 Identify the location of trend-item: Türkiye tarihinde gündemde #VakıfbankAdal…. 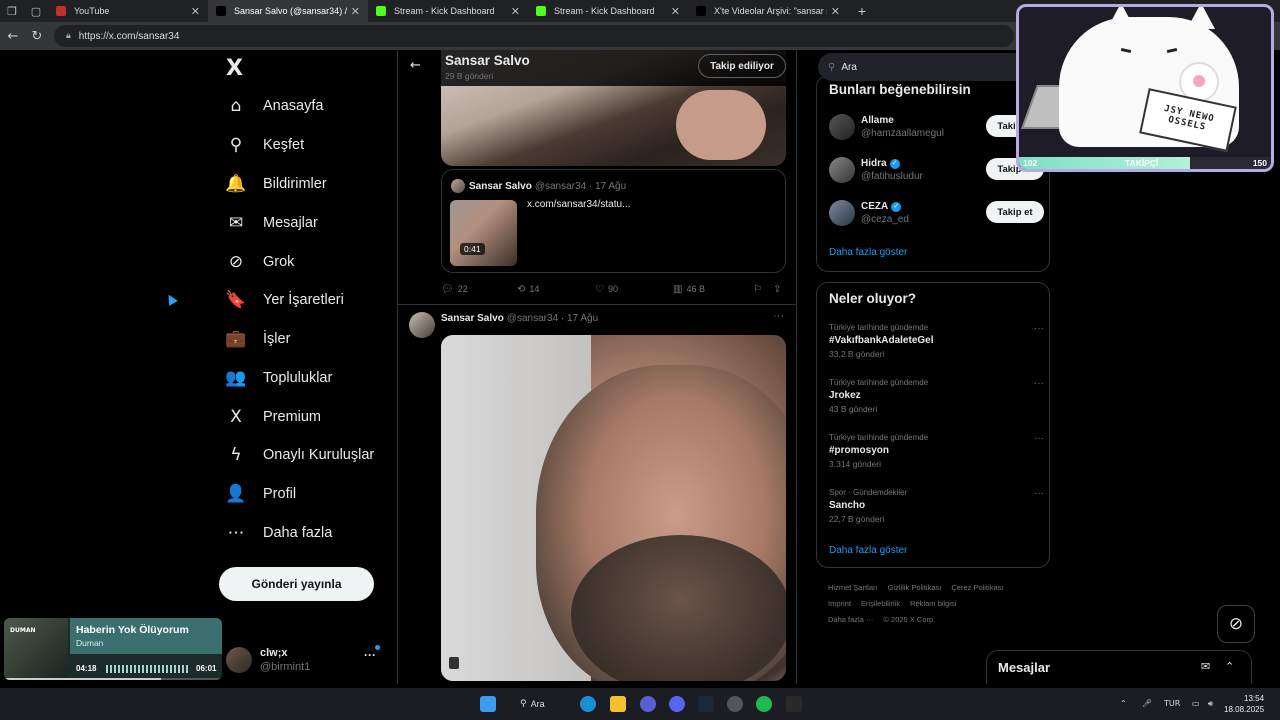
(936, 345).